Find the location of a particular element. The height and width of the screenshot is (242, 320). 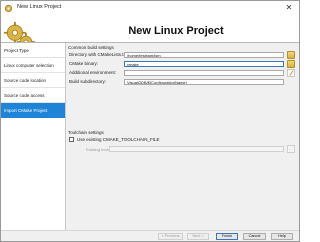

close-icon: ✕ is located at coordinates (289, 7).